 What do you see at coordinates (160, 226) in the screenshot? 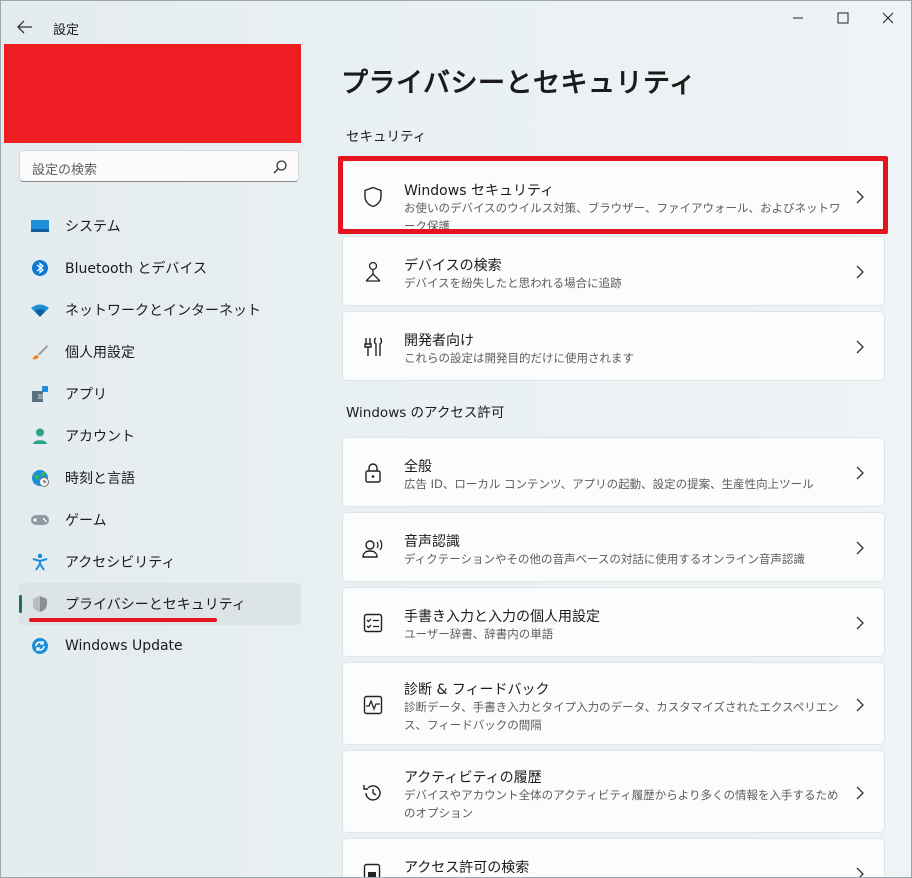
I see `sidebar-item-system: システム` at bounding box center [160, 226].